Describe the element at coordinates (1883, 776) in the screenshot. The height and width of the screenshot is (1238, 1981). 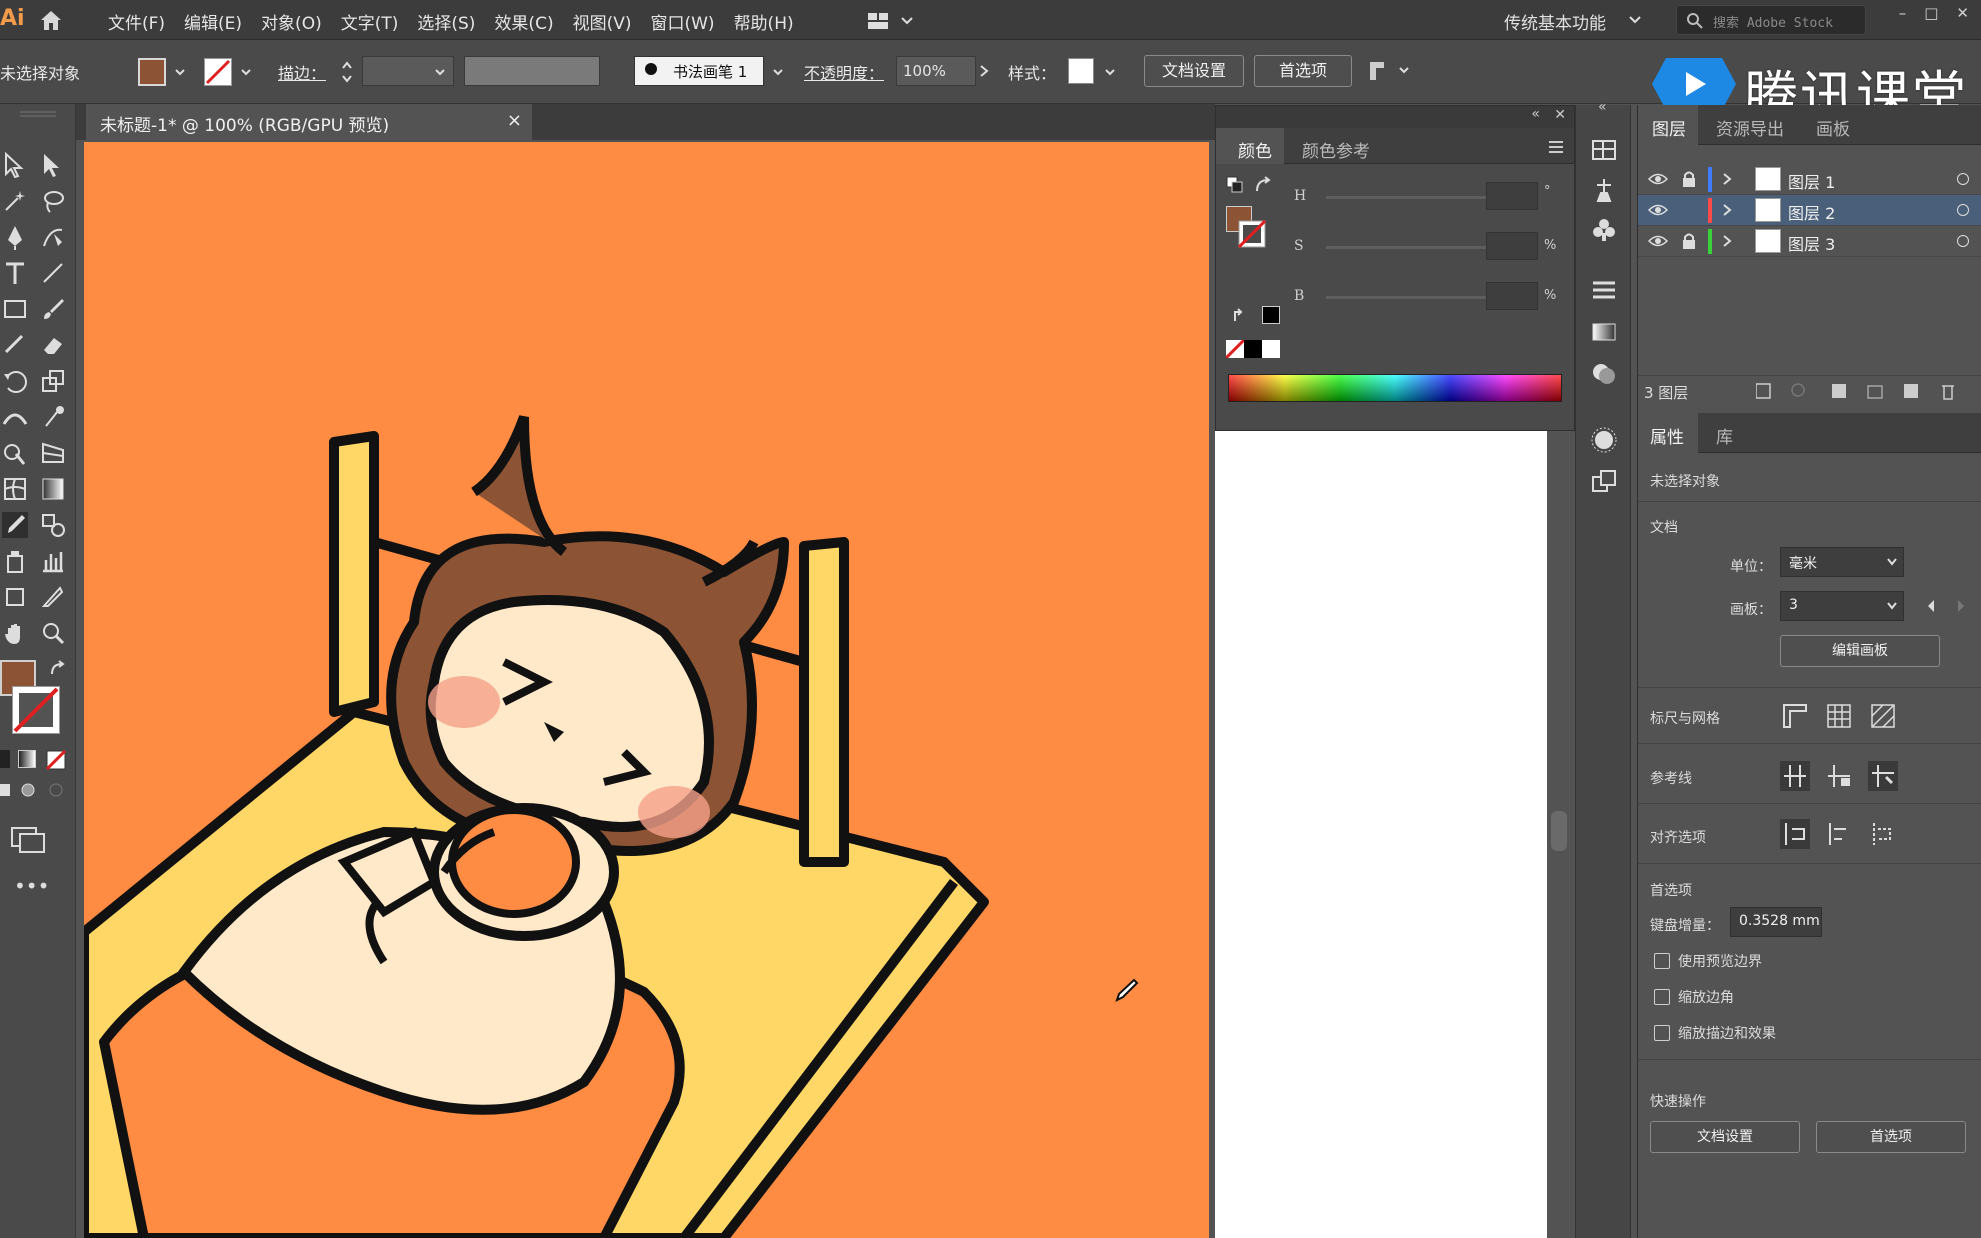
I see `smart-guides-icon` at that location.